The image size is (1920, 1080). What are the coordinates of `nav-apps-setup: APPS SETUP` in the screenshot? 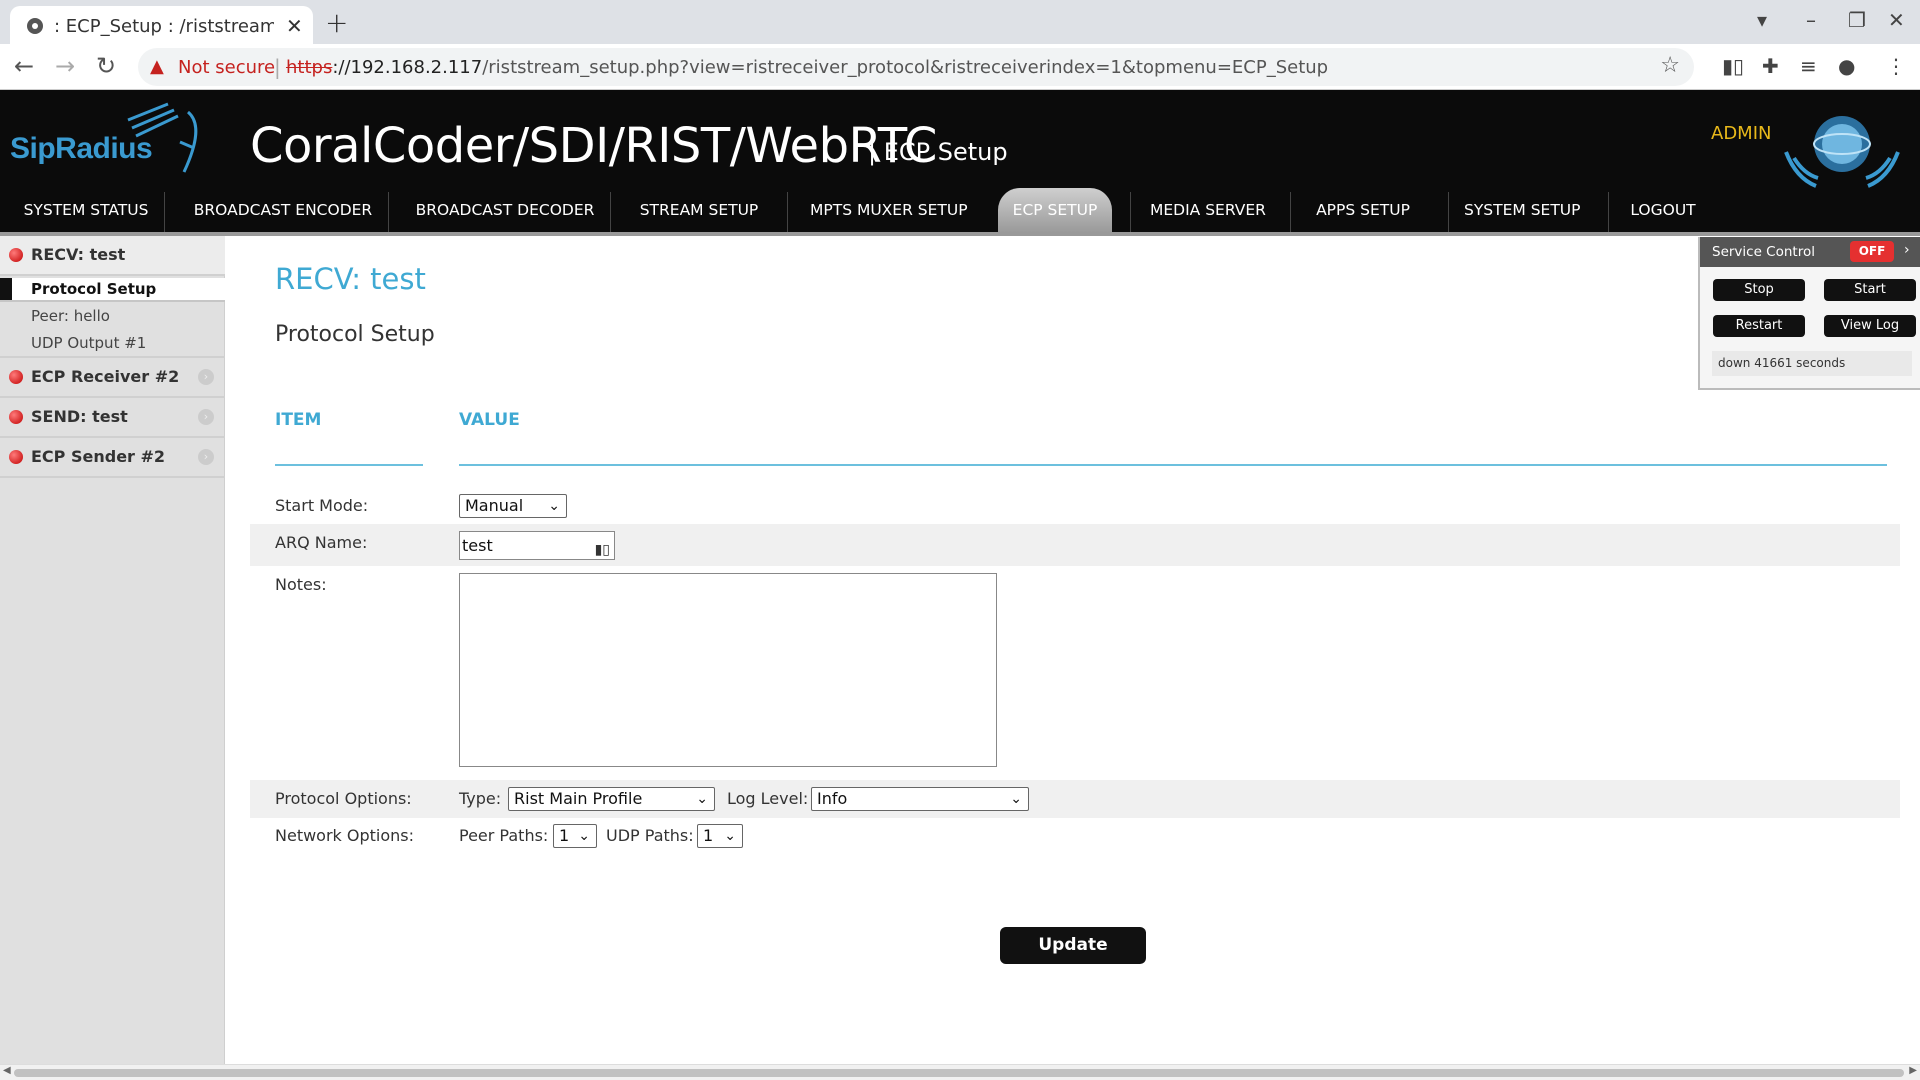 It's located at (1363, 210).